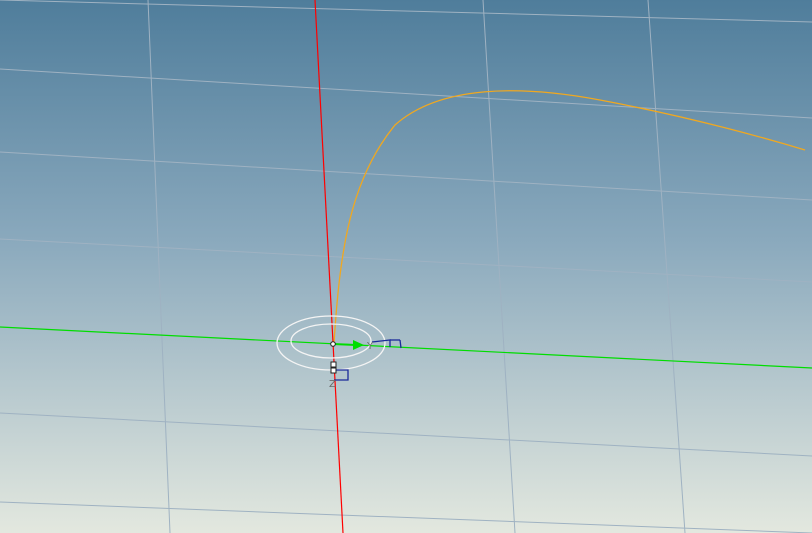 The width and height of the screenshot is (812, 533). What do you see at coordinates (370, 346) in the screenshot?
I see `y-axis-label: Y` at bounding box center [370, 346].